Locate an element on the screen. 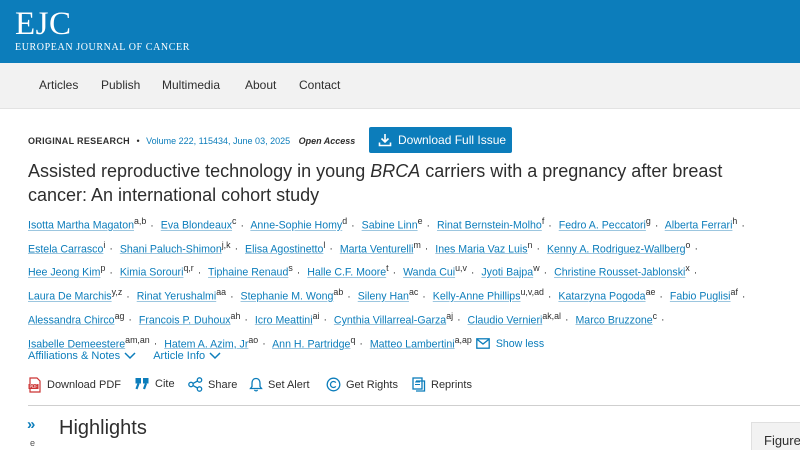  author-link: Marco Bruzzone is located at coordinates (613, 320).